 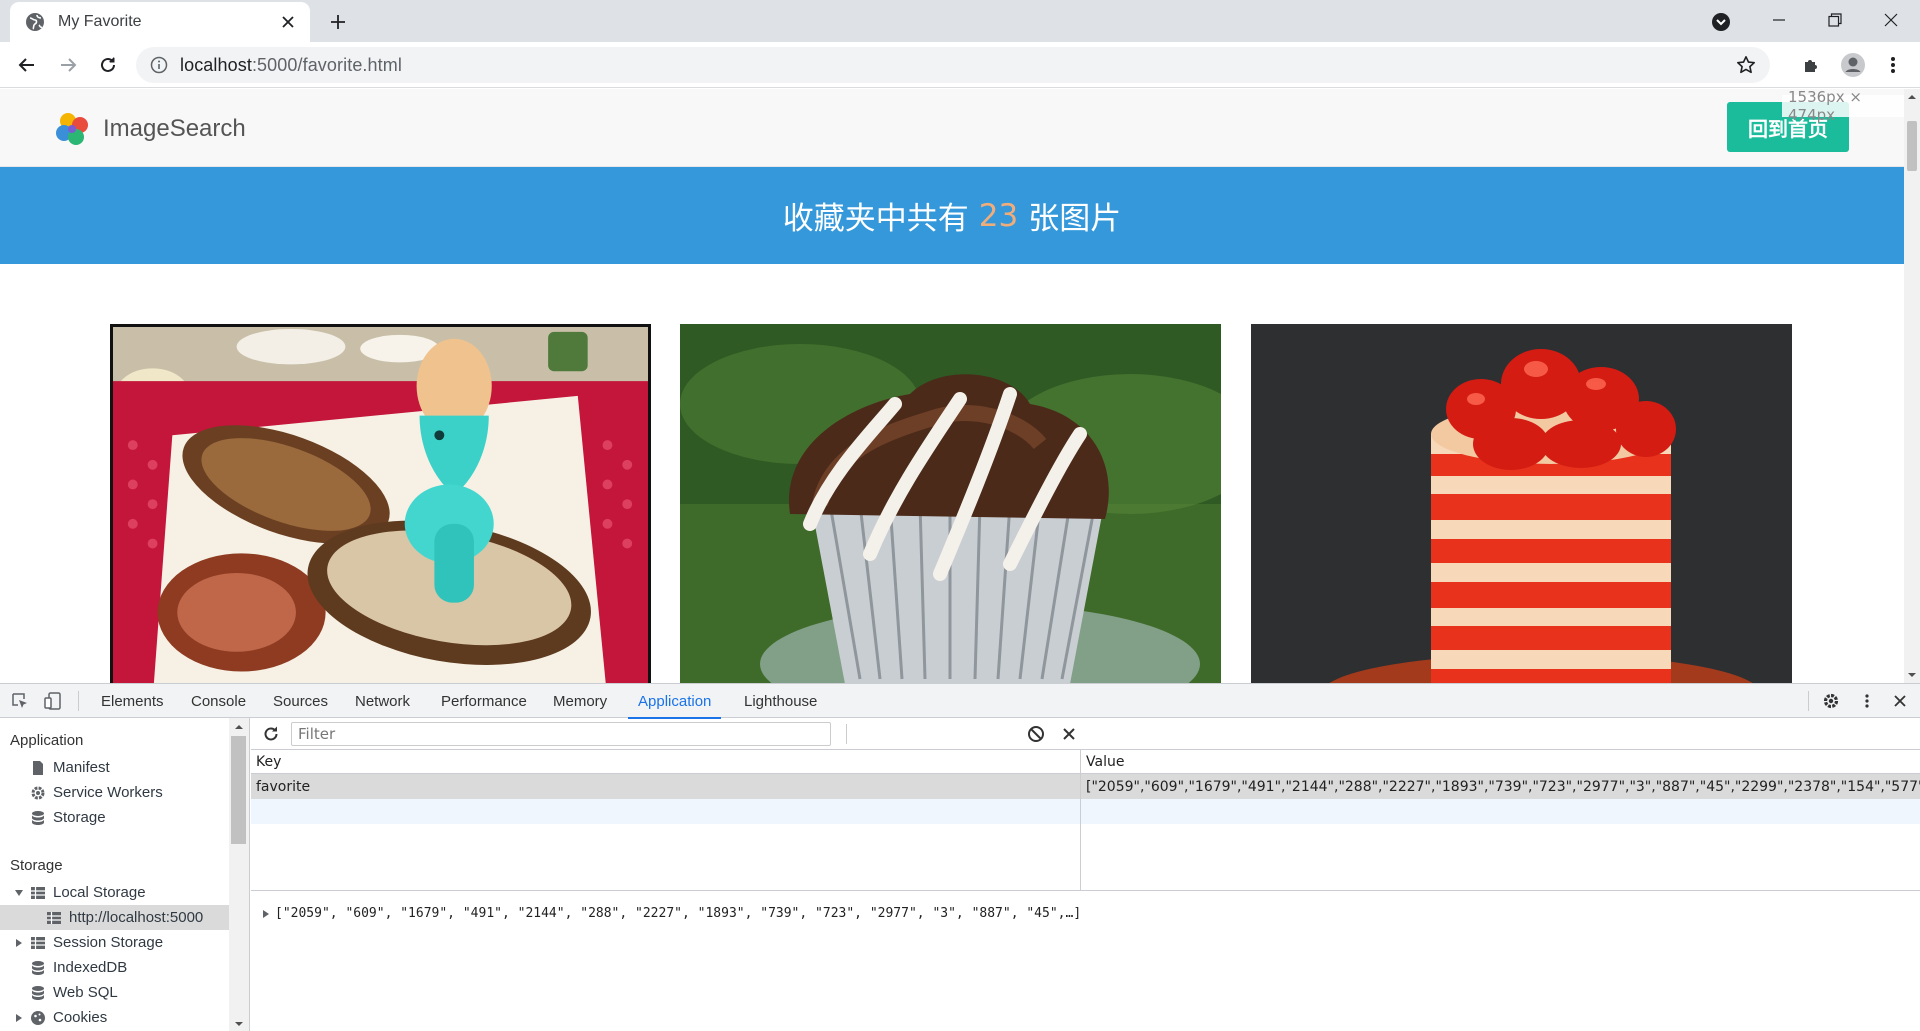 I want to click on address-bar: localhost:5000/favorite.html, so click(x=953, y=65).